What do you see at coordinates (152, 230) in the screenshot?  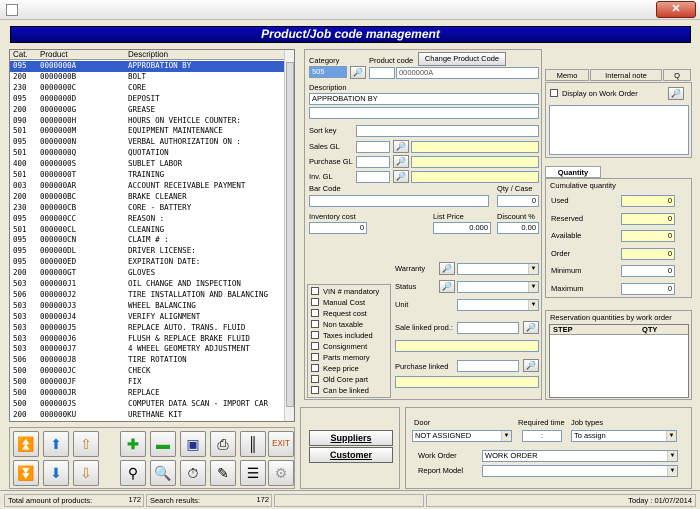 I see `table-row: 501 000000CL CLEANING` at bounding box center [152, 230].